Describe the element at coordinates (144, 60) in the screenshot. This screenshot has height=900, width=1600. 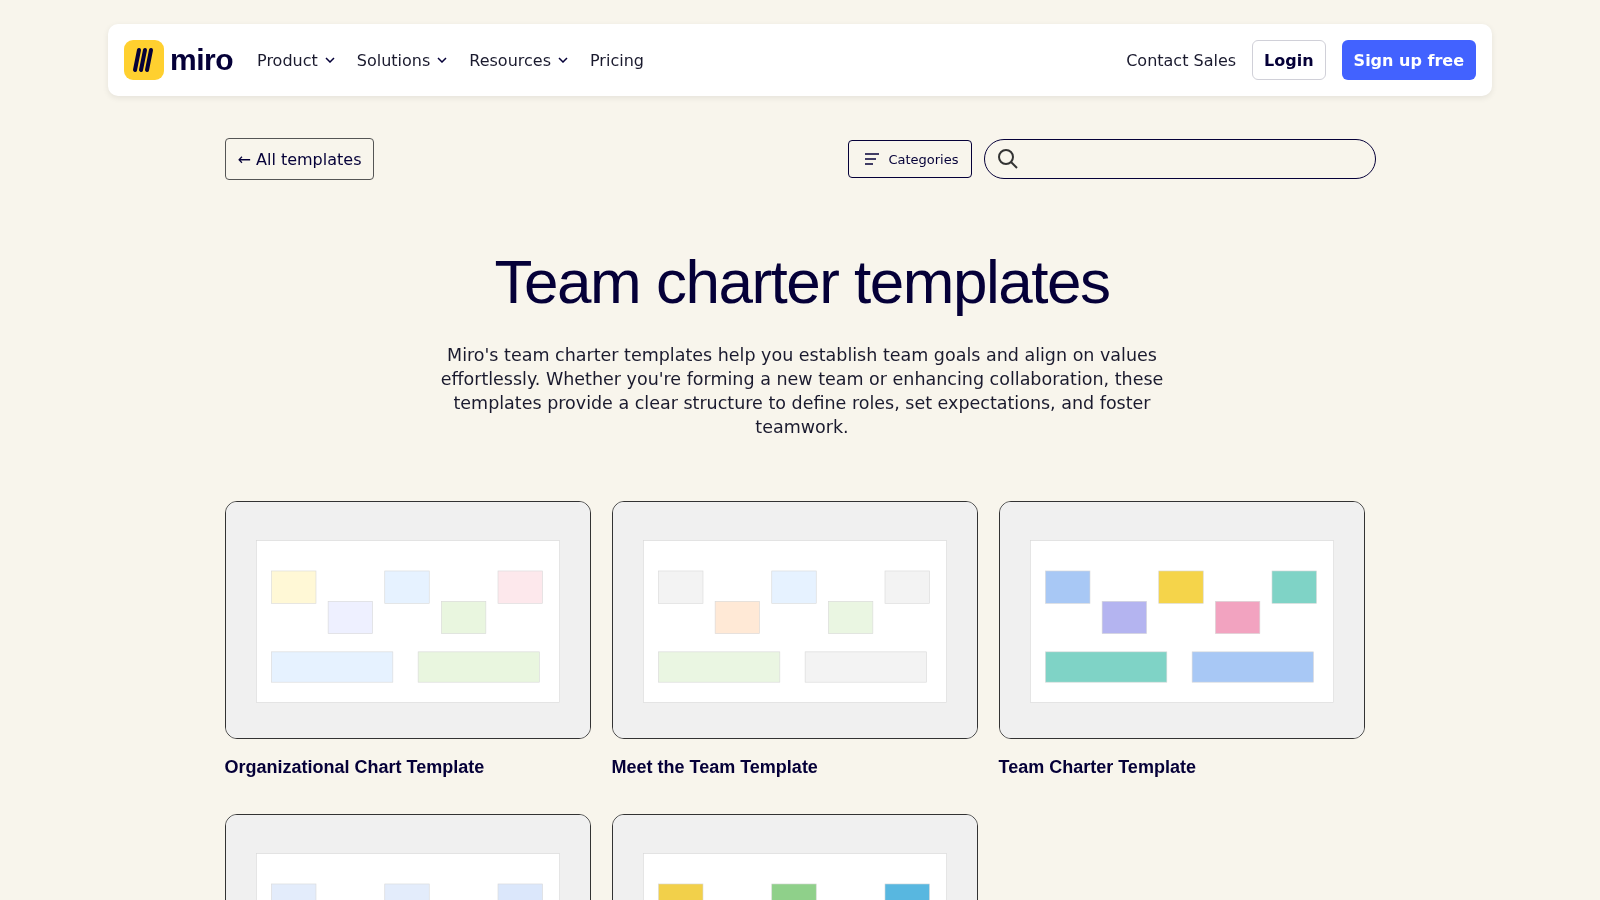
I see `logo-icon` at that location.